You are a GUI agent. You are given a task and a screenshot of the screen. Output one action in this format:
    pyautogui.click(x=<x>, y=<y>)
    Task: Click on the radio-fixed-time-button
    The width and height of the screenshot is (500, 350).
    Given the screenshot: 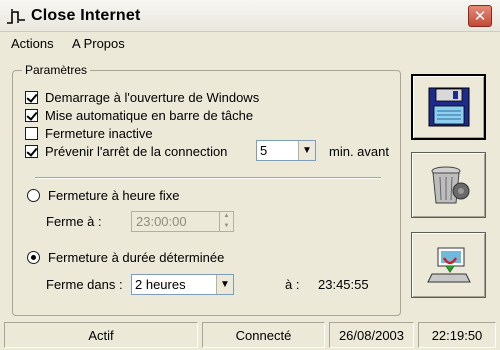 What is the action you would take?
    pyautogui.click(x=33, y=195)
    